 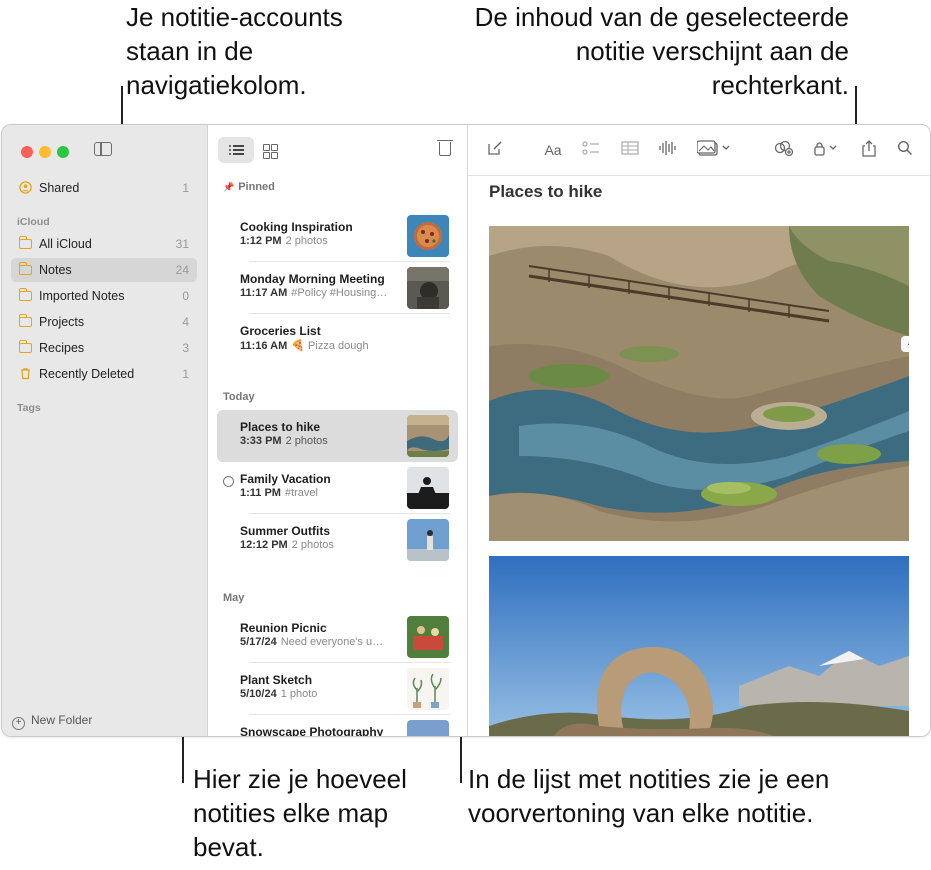 I want to click on sidebar-item-projects: Projects 4, so click(x=104, y=322).